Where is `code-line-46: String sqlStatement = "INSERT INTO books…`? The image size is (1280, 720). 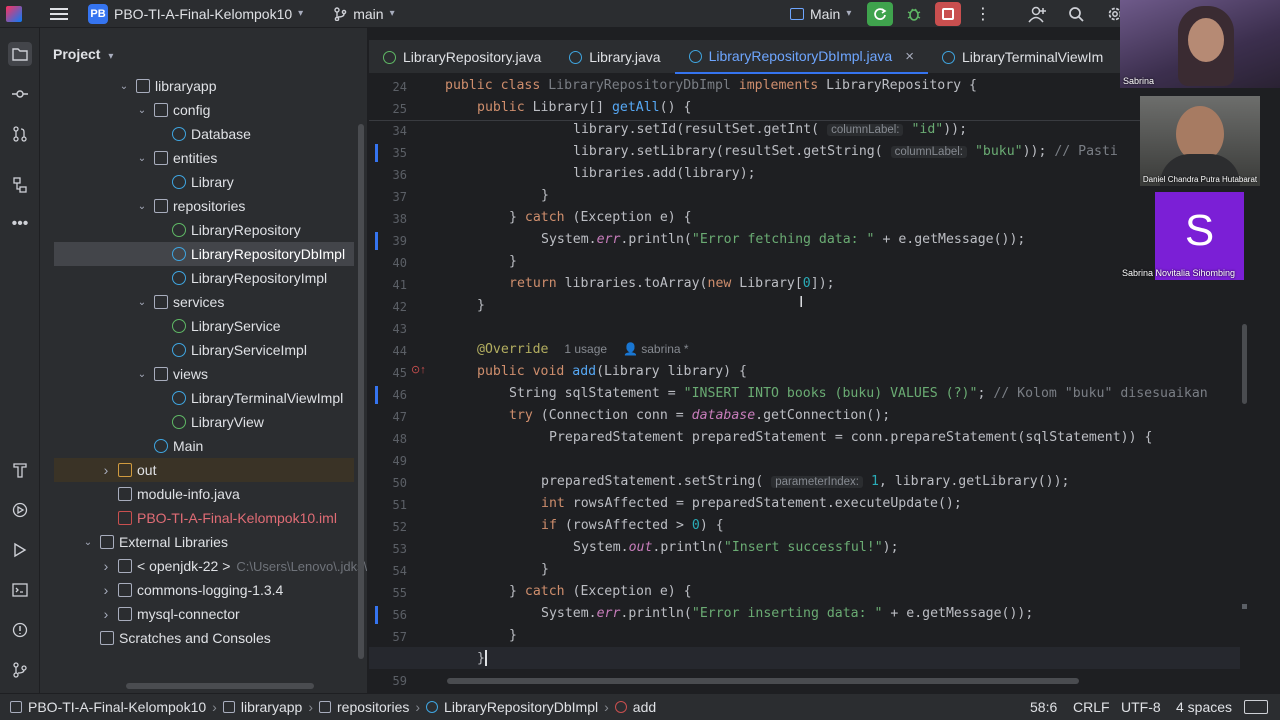 code-line-46: String sqlStatement = "INSERT INTO books… is located at coordinates (858, 393).